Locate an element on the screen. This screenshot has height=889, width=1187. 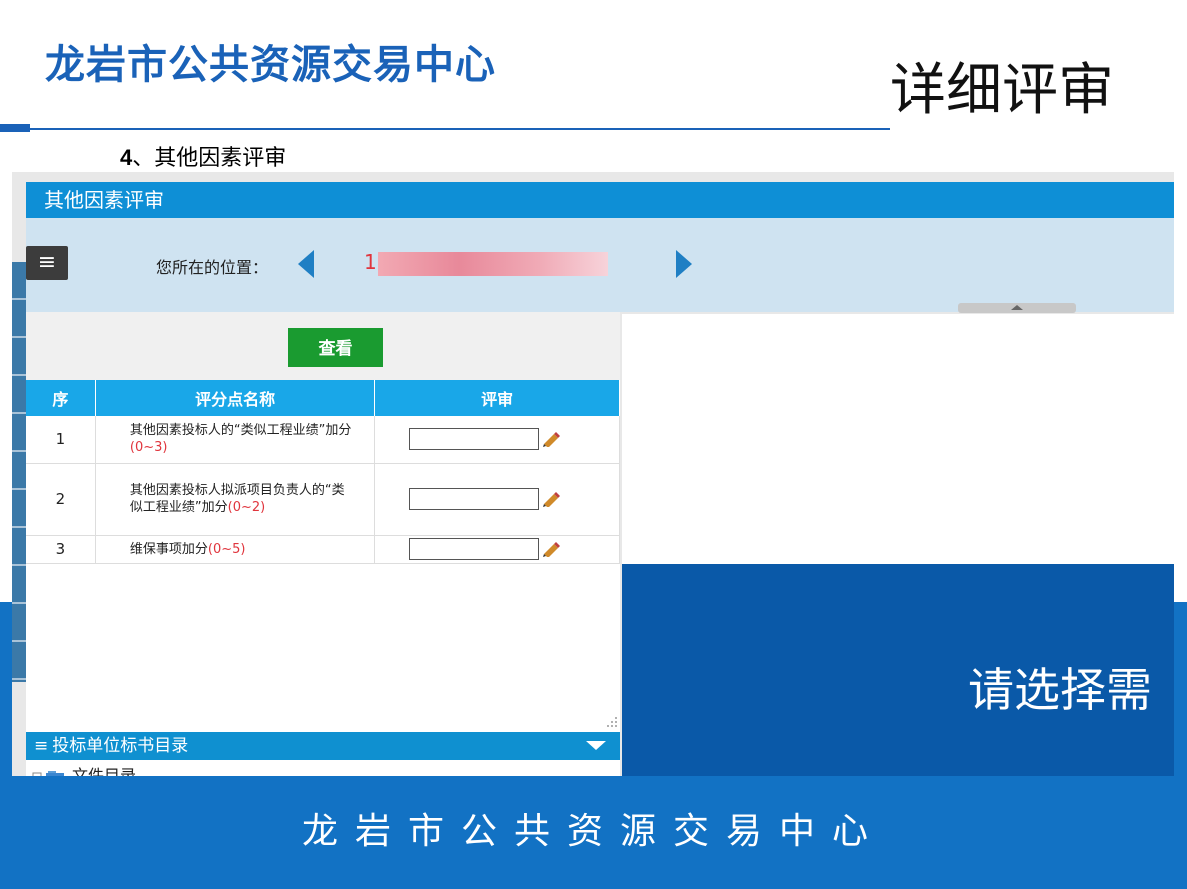
header-review: 评审 is located at coordinates (497, 398).